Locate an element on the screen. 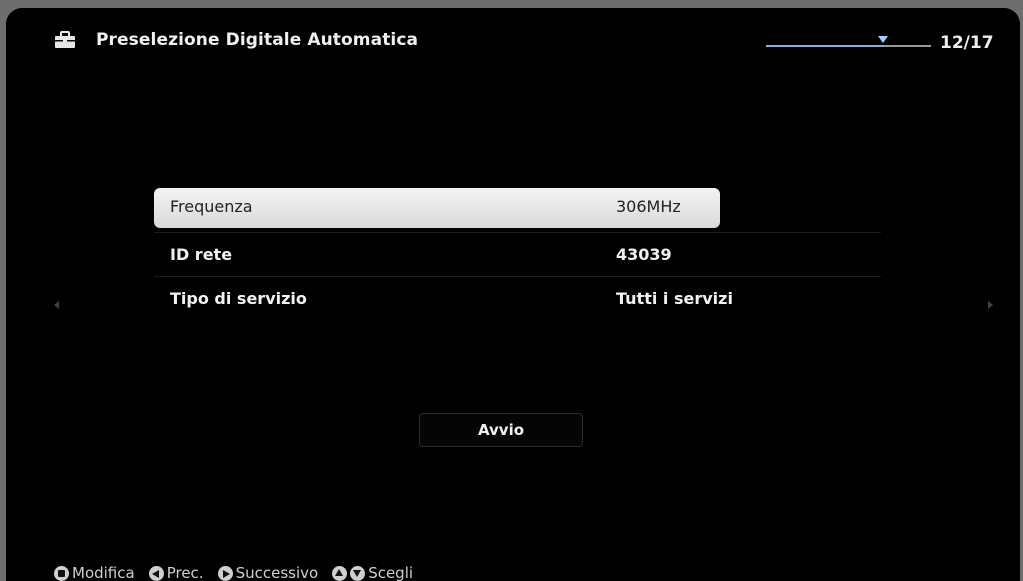 The image size is (1023, 581). header: Preselezione Digitale Automatica 12/17 is located at coordinates (513, 43).